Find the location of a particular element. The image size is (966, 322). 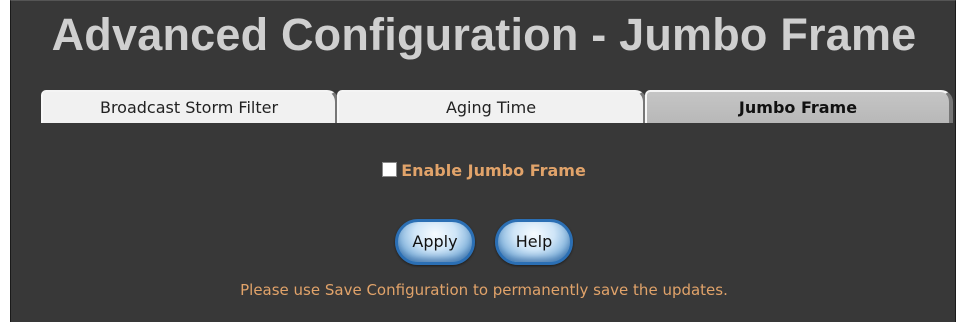

enable-jumbo-frame-checkbox is located at coordinates (390, 169).